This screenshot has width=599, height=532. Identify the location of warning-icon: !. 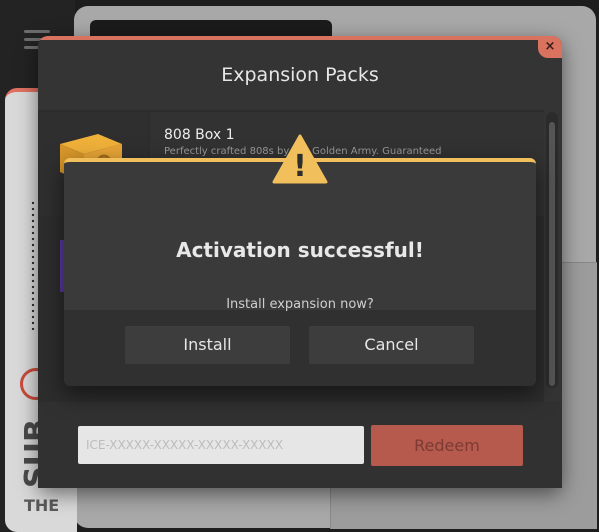
(300, 159).